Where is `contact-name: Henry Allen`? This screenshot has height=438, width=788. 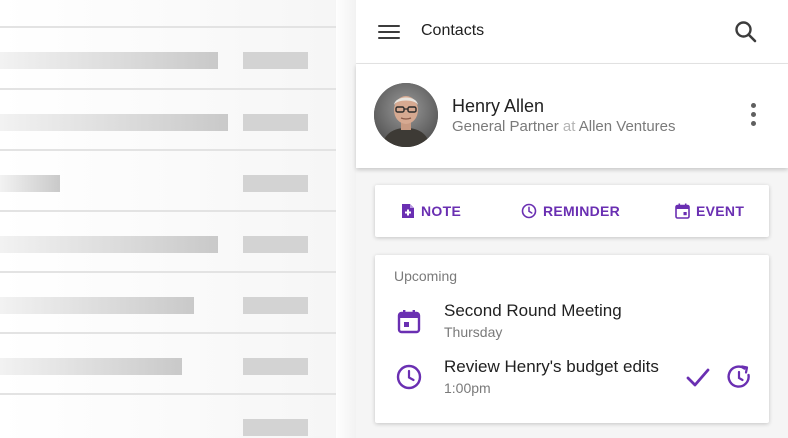
contact-name: Henry Allen is located at coordinates (498, 106).